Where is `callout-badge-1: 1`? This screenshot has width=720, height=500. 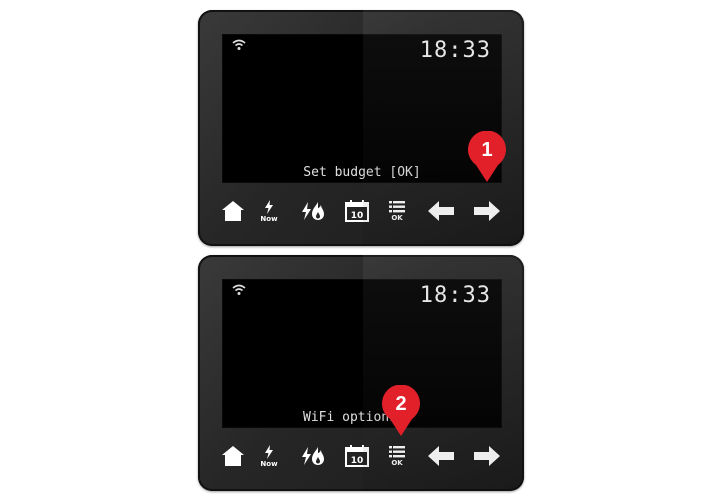
callout-badge-1: 1 is located at coordinates (487, 156).